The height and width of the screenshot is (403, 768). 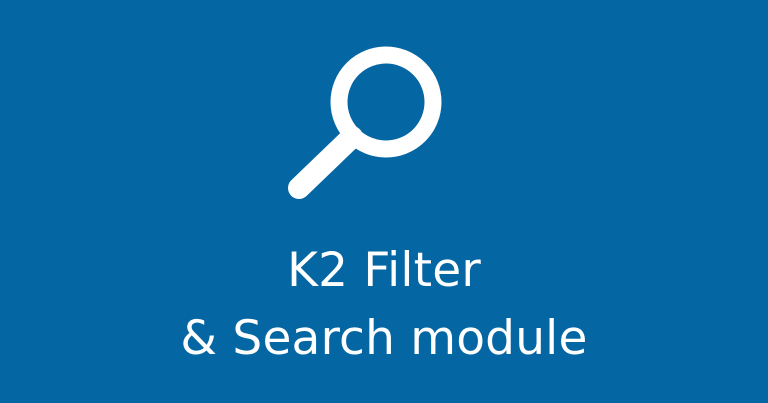 What do you see at coordinates (384, 270) in the screenshot?
I see `title-line-1: K2 Filter` at bounding box center [384, 270].